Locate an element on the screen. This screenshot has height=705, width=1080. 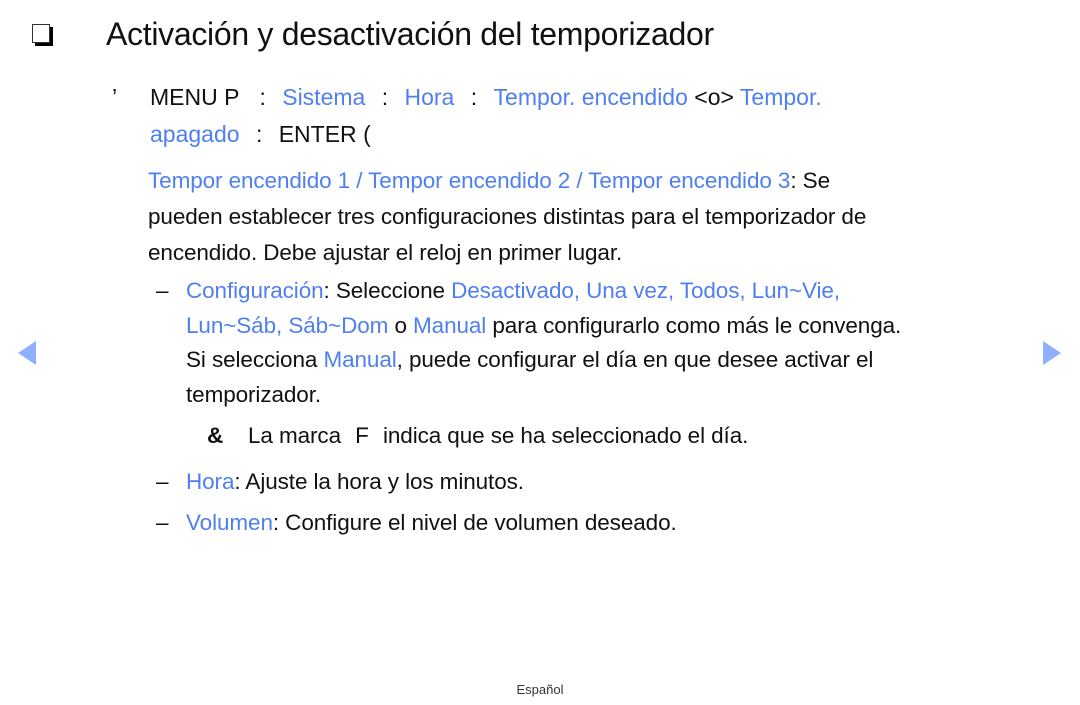
hora-label: Hora is located at coordinates (210, 481).